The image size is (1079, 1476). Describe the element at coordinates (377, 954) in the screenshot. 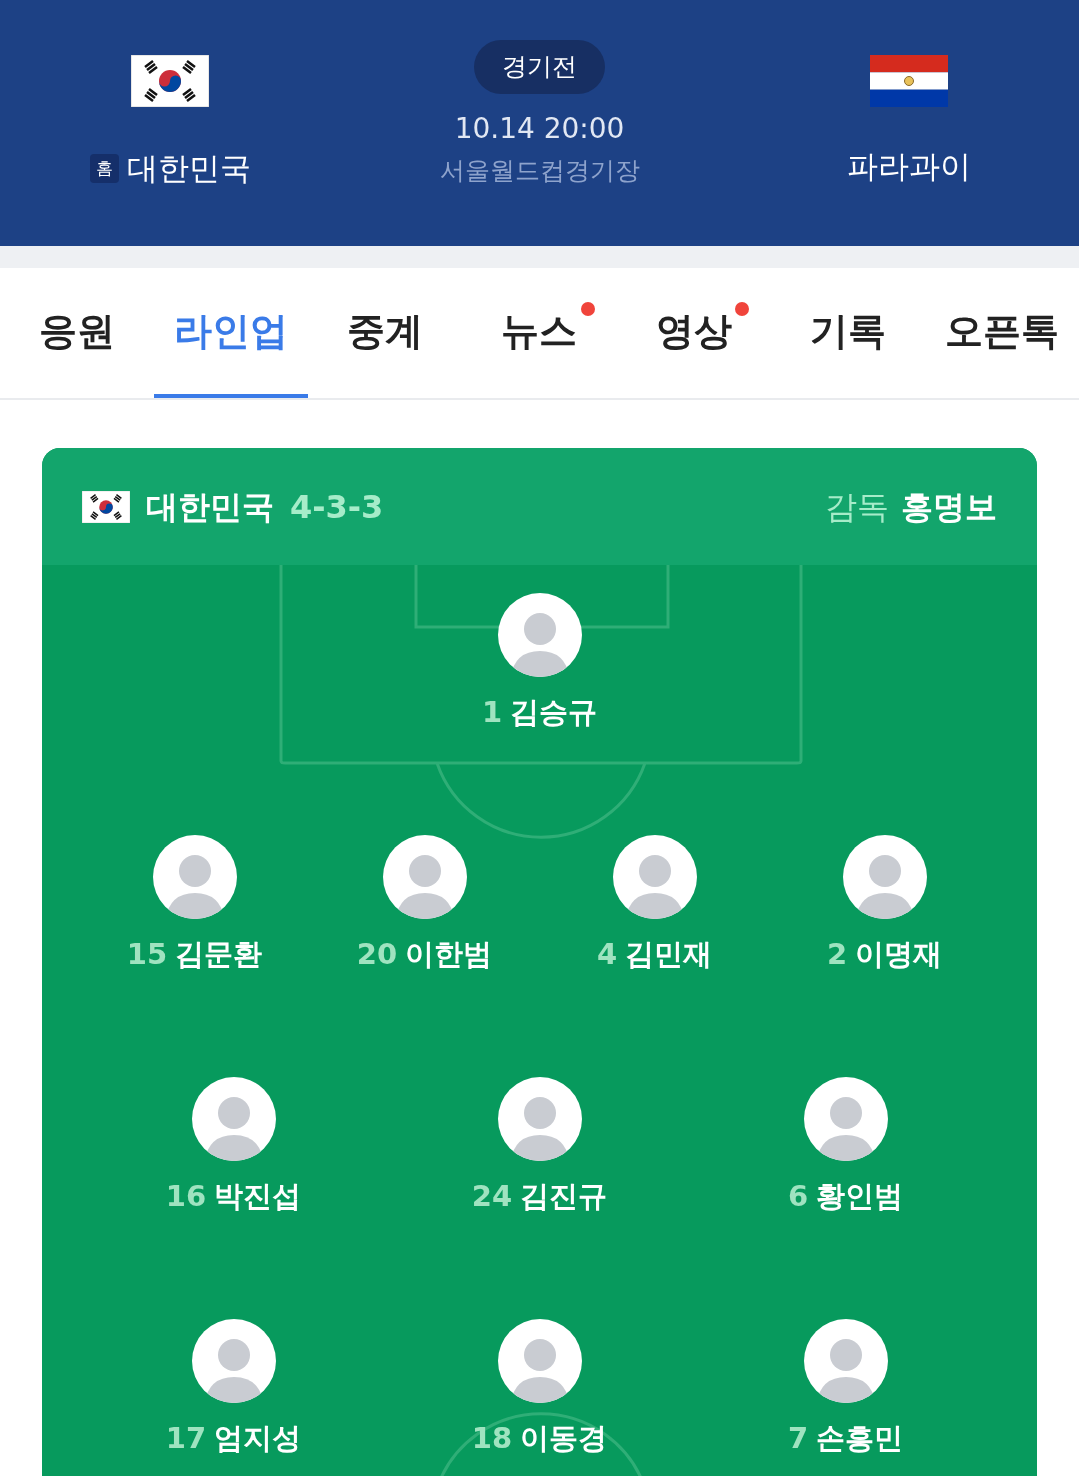

I see `player-number: 20` at that location.